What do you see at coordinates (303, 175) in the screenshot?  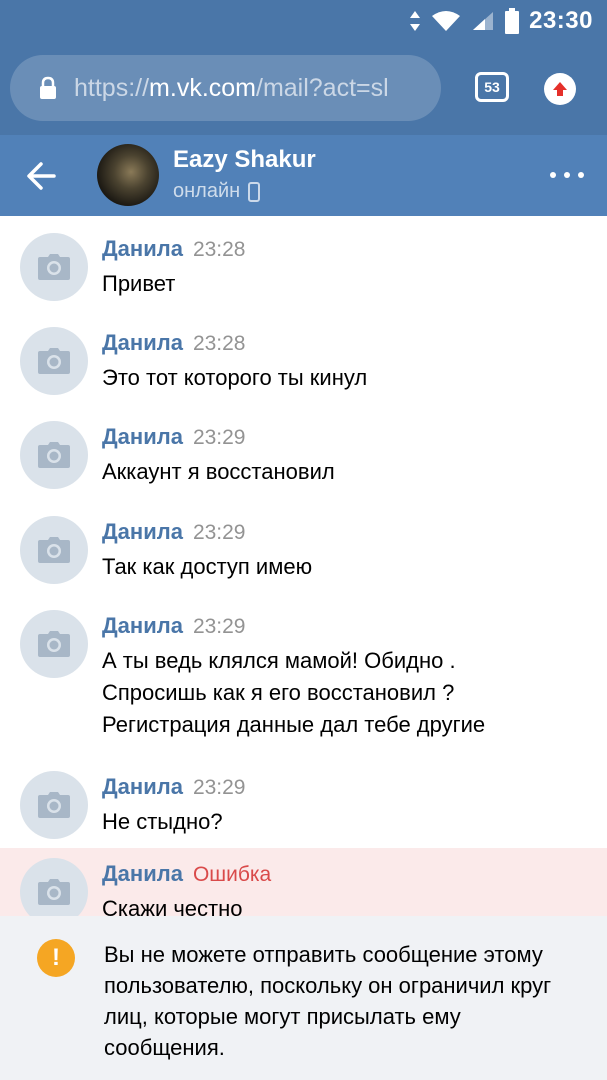 I see `chat-header: Eazy Shakur онлайн` at bounding box center [303, 175].